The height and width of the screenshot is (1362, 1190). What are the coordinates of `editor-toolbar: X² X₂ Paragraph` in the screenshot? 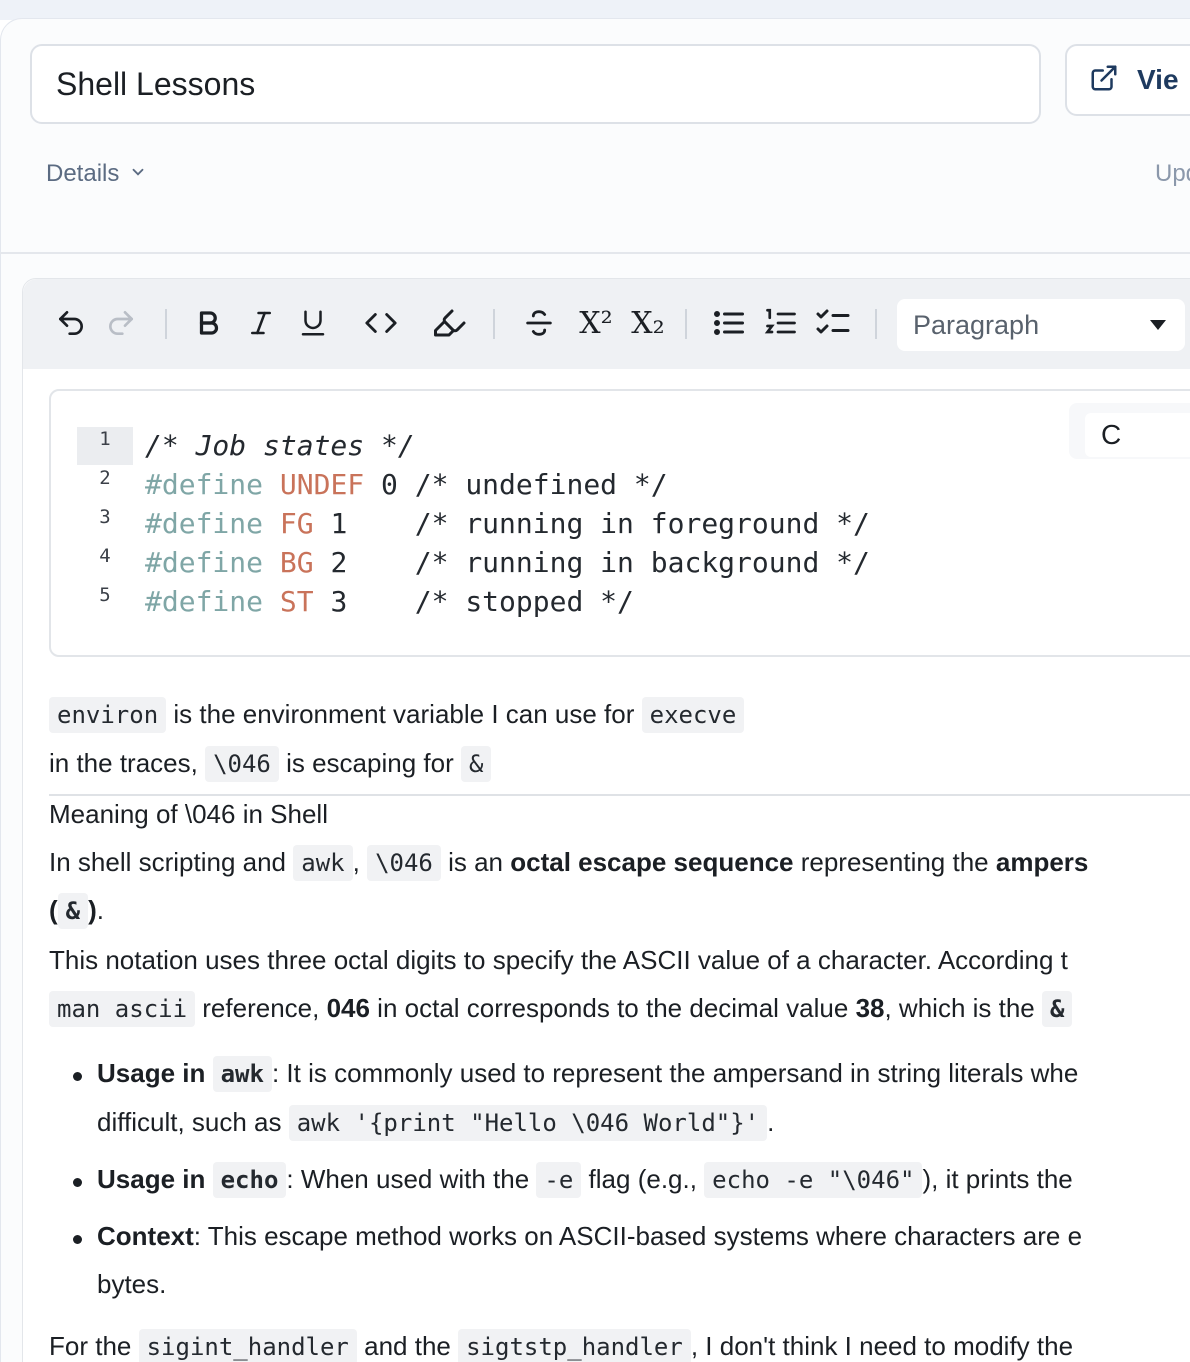 It's located at (606, 324).